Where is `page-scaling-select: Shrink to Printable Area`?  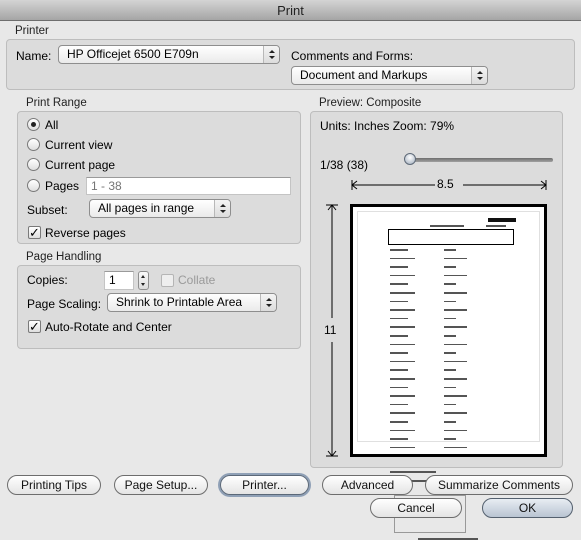 page-scaling-select: Shrink to Printable Area is located at coordinates (192, 302).